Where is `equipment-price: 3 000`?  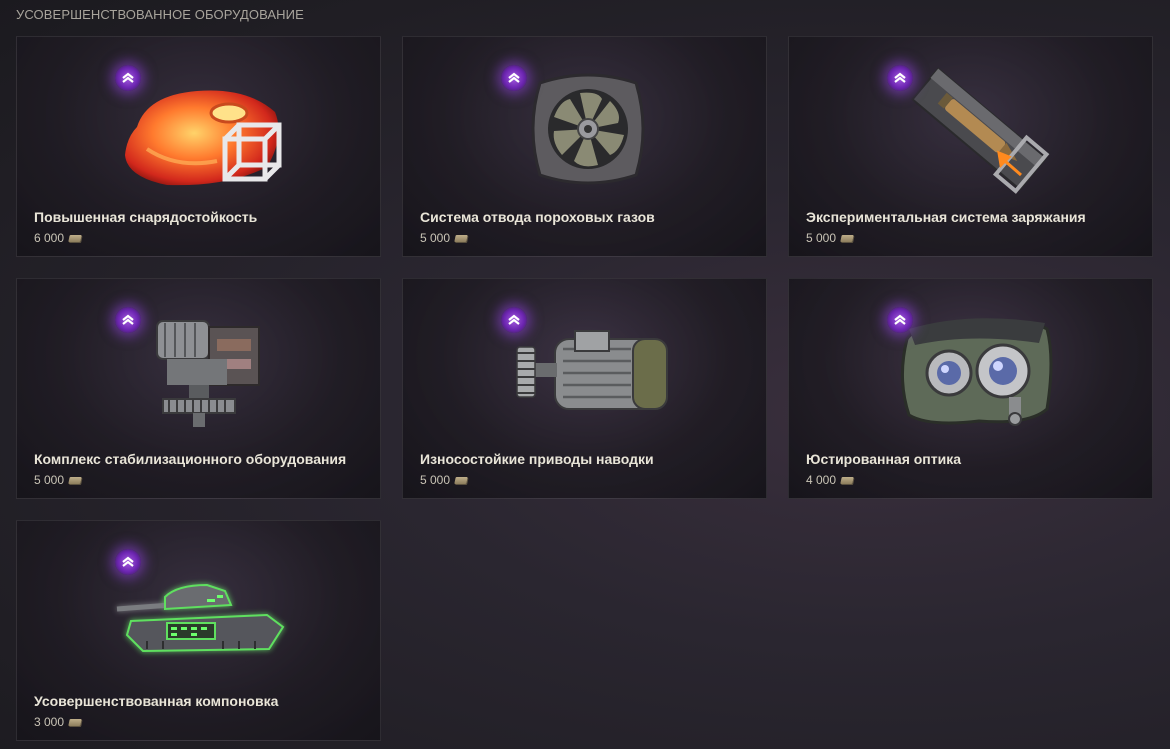
equipment-price: 3 000 is located at coordinates (58, 722).